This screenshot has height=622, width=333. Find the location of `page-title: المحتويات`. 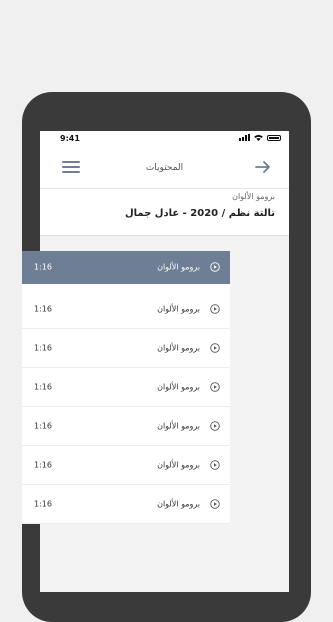

page-title: المحتويات is located at coordinates (164, 168).